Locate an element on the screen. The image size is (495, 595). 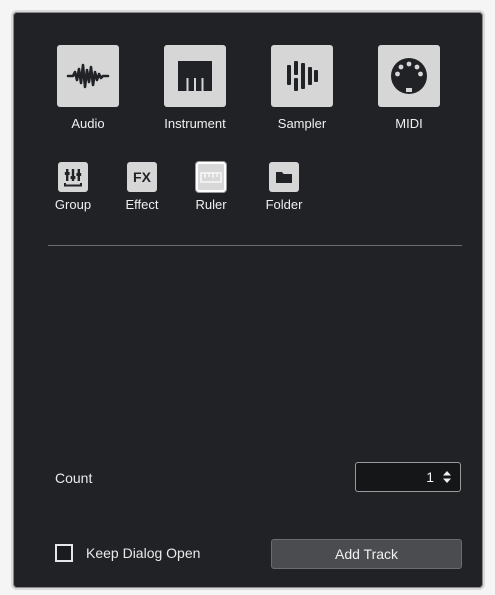
audio-label: Audio is located at coordinates (88, 123).